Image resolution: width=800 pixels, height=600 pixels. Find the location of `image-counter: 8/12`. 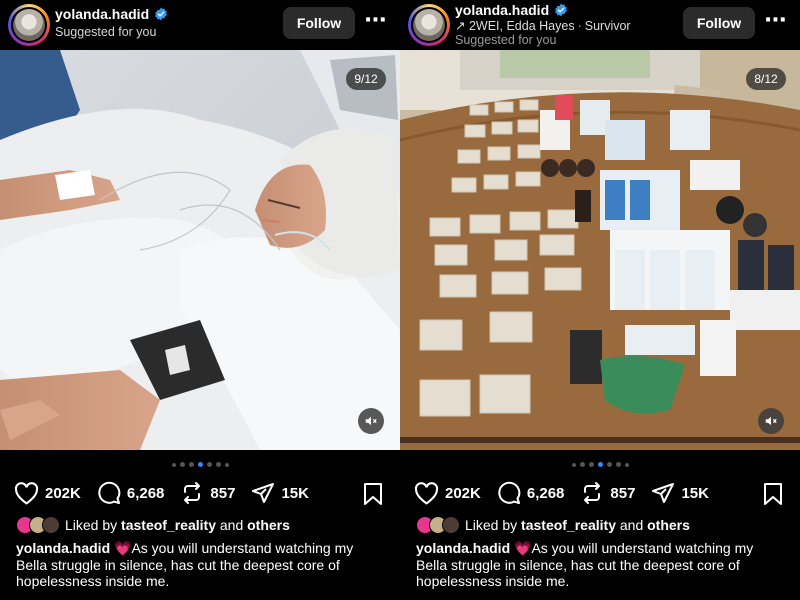

image-counter: 8/12 is located at coordinates (766, 79).